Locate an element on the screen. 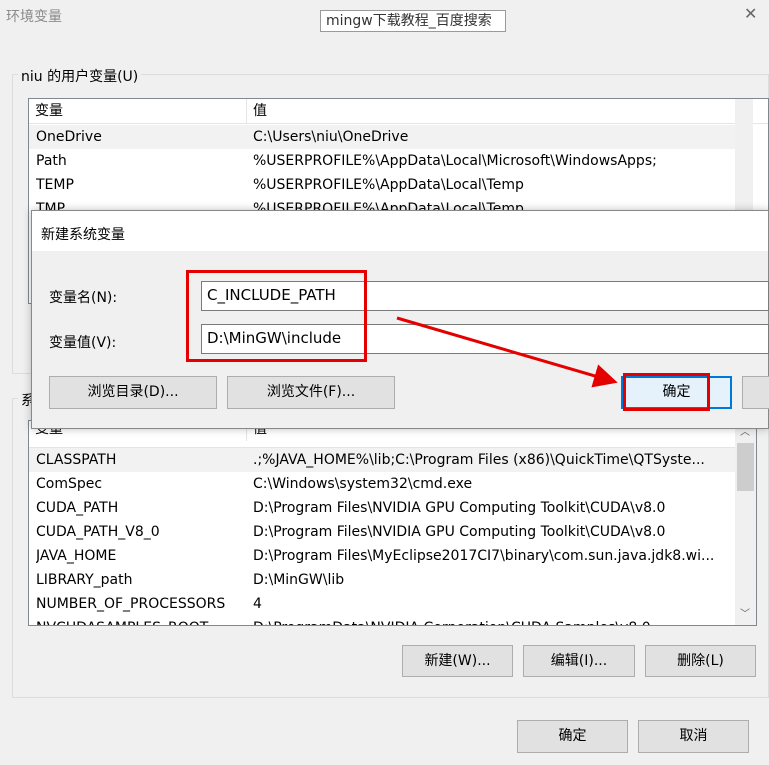 The height and width of the screenshot is (765, 769). table-row: NUMBER_OF_PROCESSORS 4 is located at coordinates (382, 604).